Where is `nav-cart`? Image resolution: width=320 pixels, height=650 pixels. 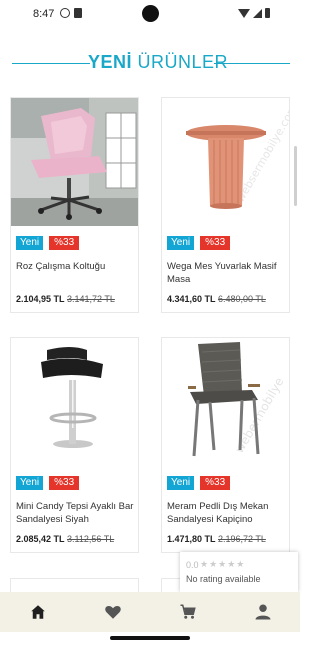 nav-cart is located at coordinates (188, 612).